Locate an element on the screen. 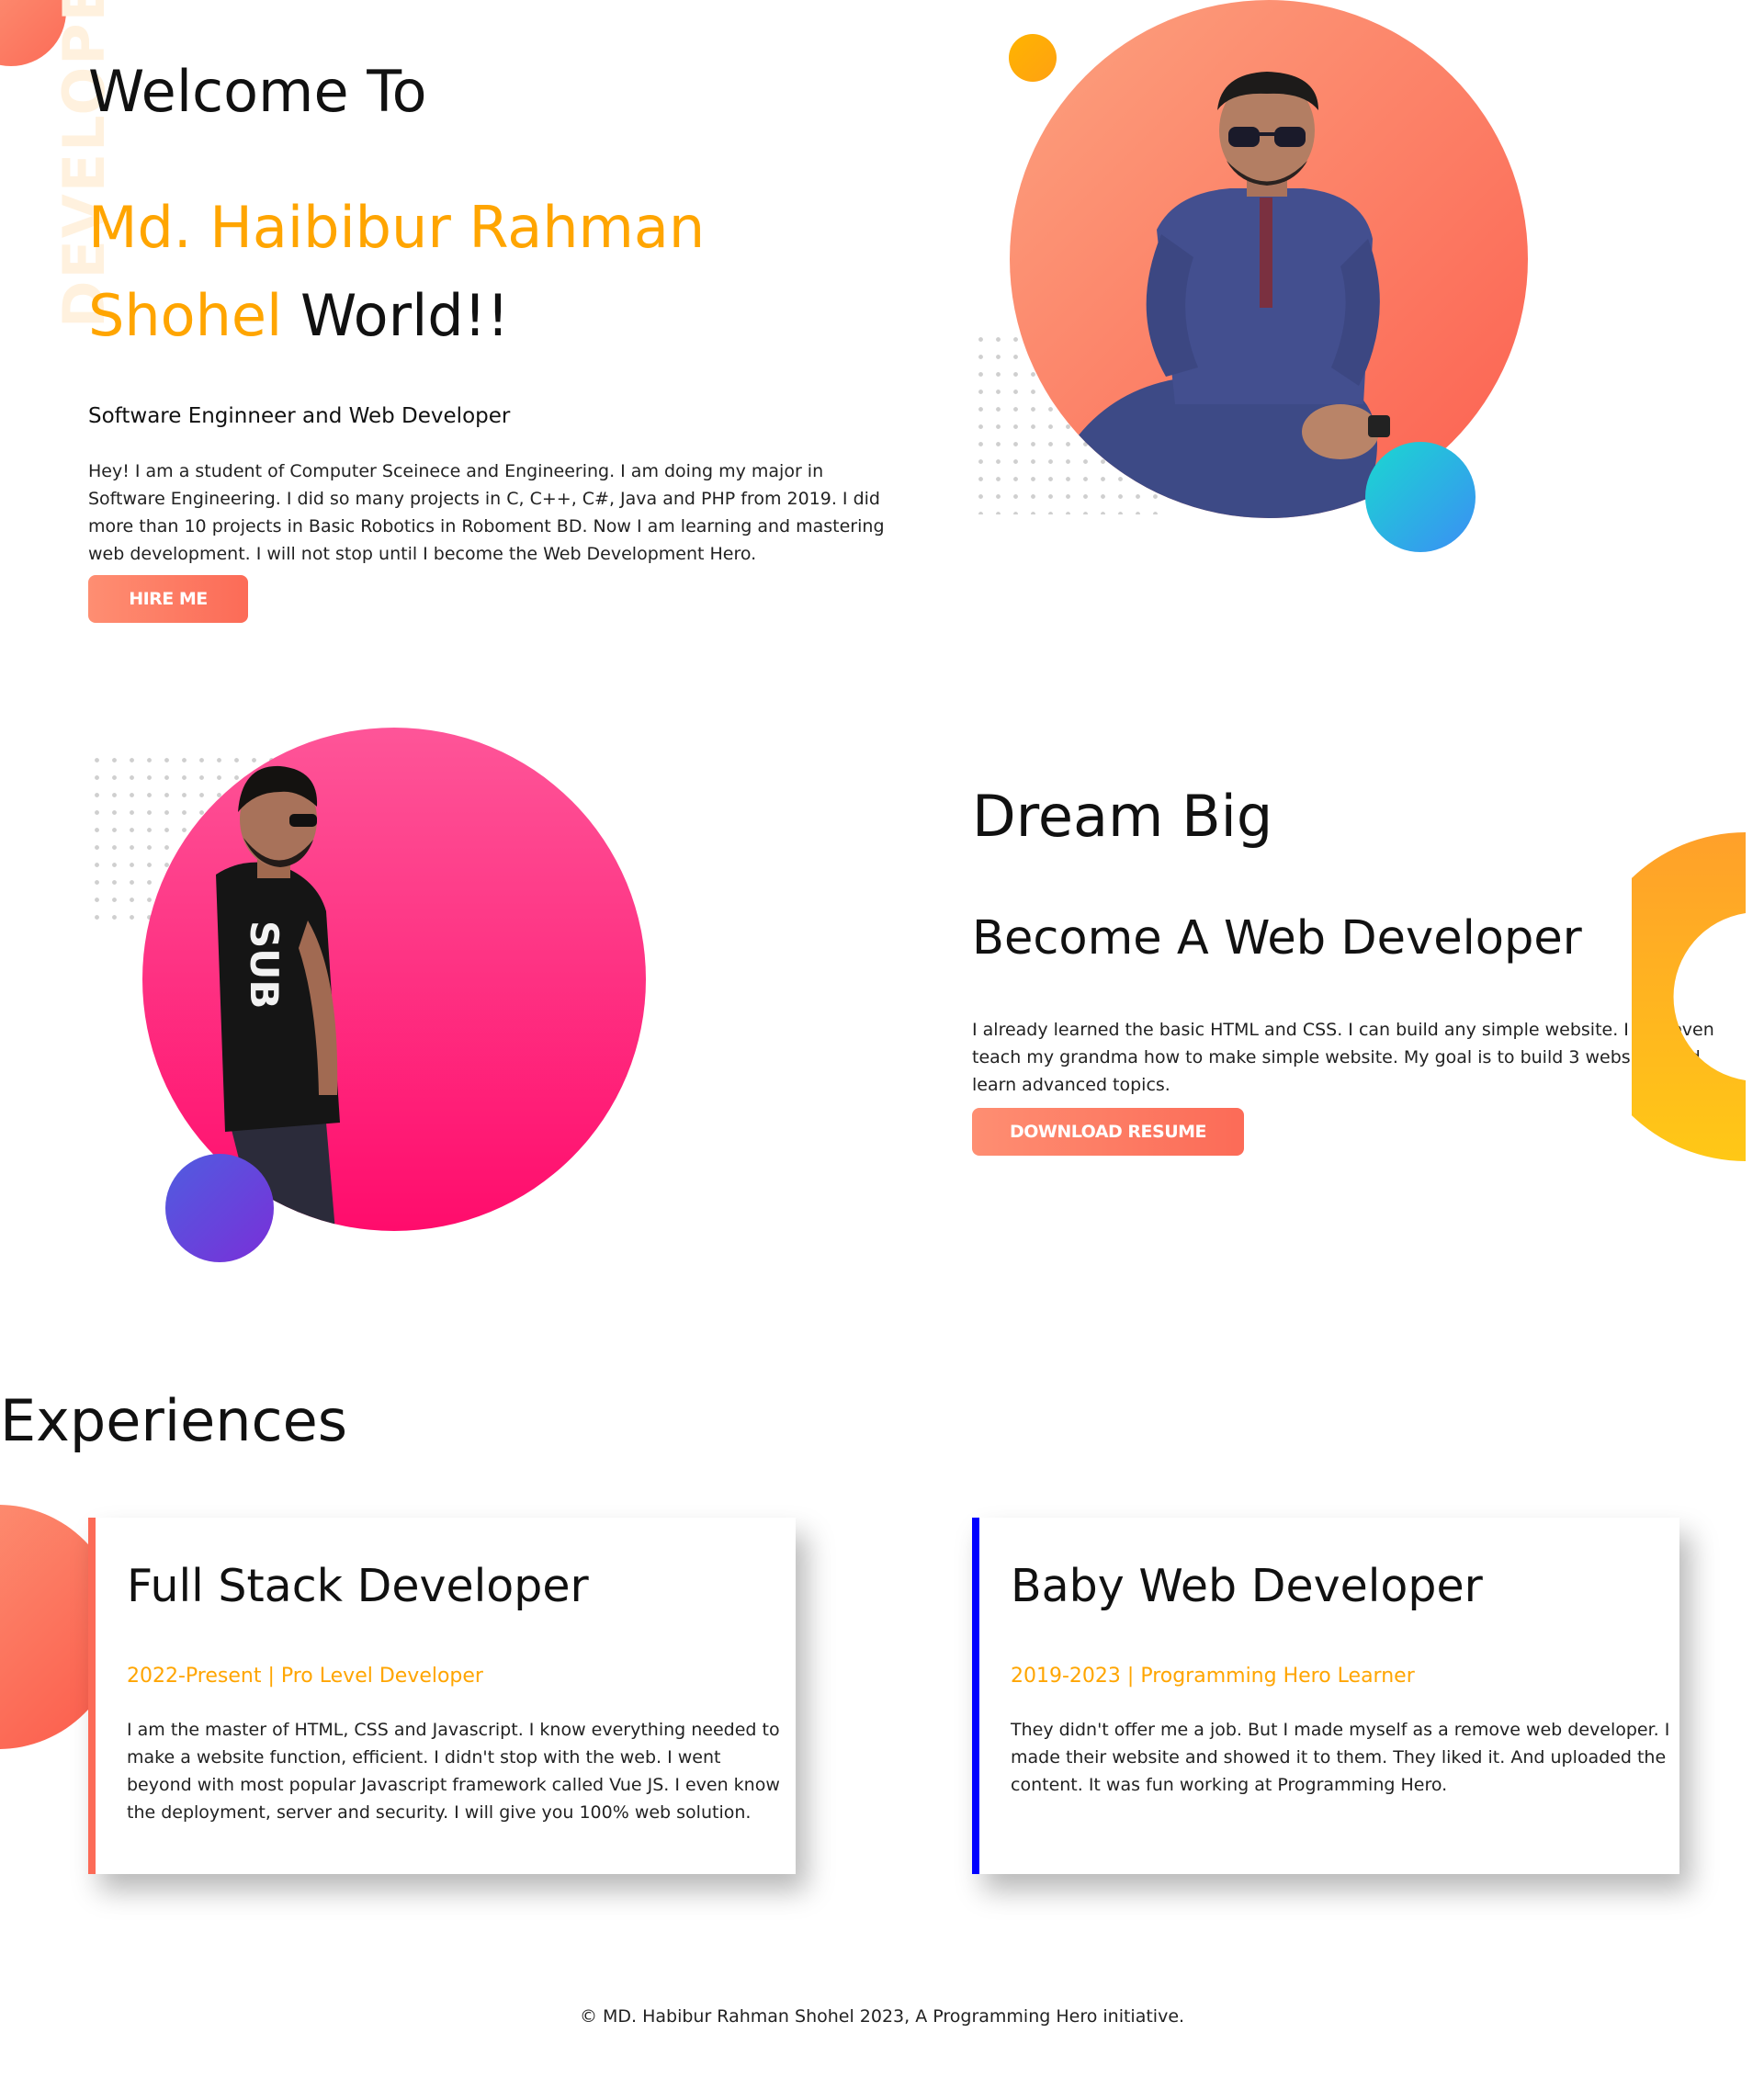  experiences-heading: Experiences is located at coordinates (174, 1420).